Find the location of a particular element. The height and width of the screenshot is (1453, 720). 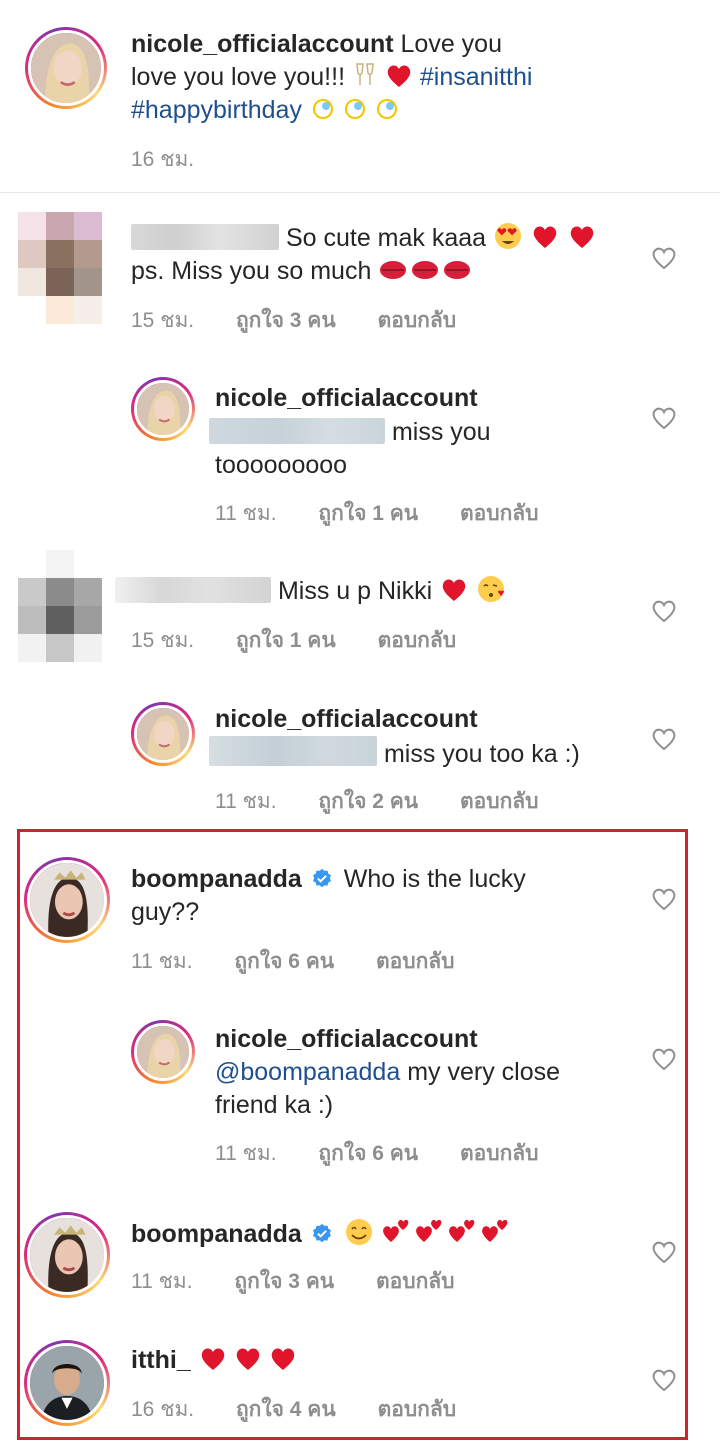

caption-avatar is located at coordinates (66, 68).